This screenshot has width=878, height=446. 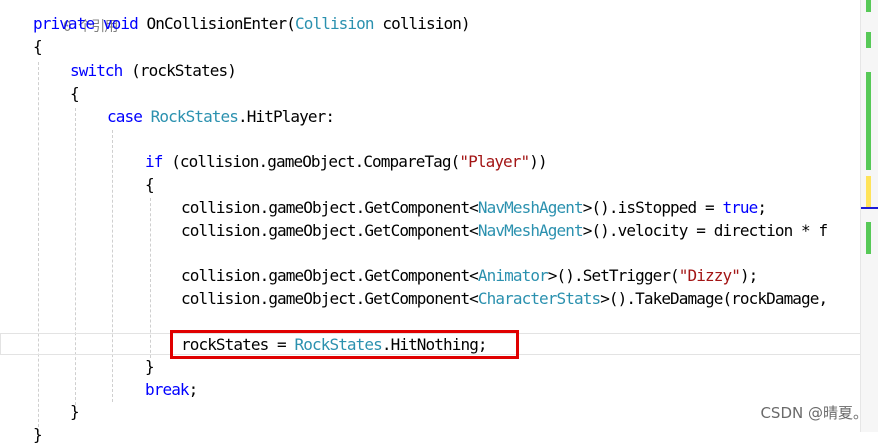 I want to click on code-line-13: }, so click(x=150, y=367).